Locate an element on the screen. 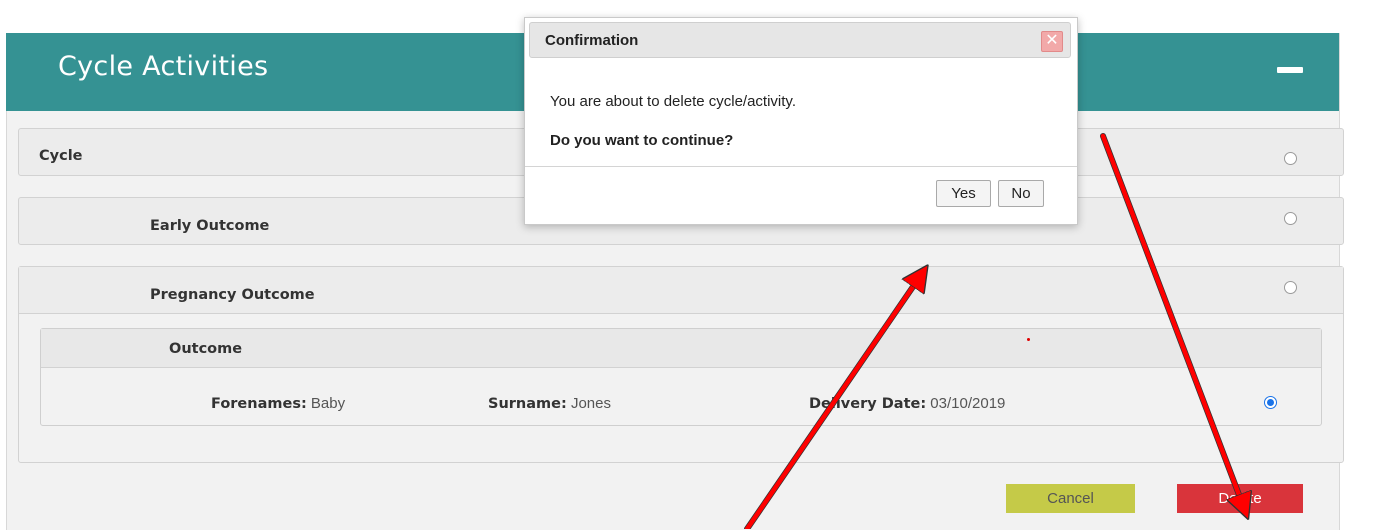  dialog-title: Confirmation is located at coordinates (592, 40).